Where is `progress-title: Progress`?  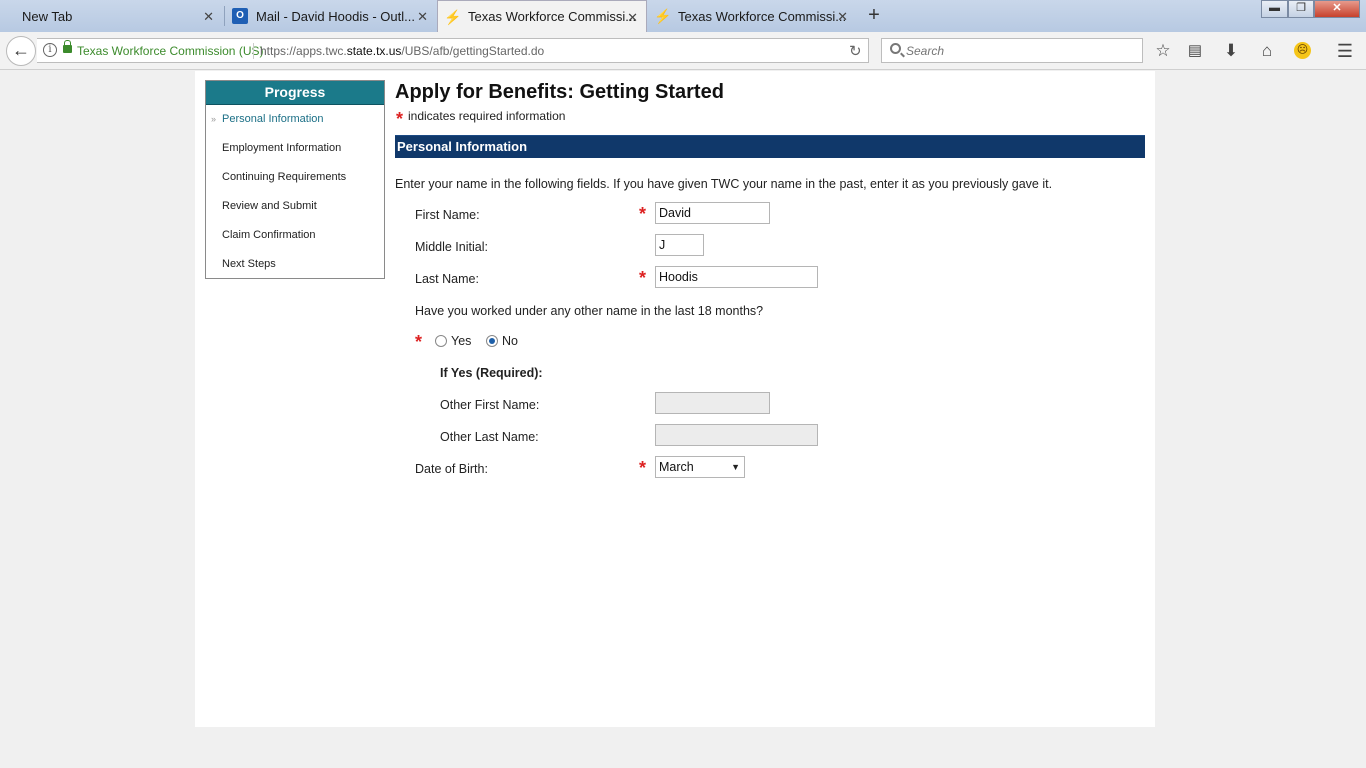
progress-title: Progress is located at coordinates (295, 93).